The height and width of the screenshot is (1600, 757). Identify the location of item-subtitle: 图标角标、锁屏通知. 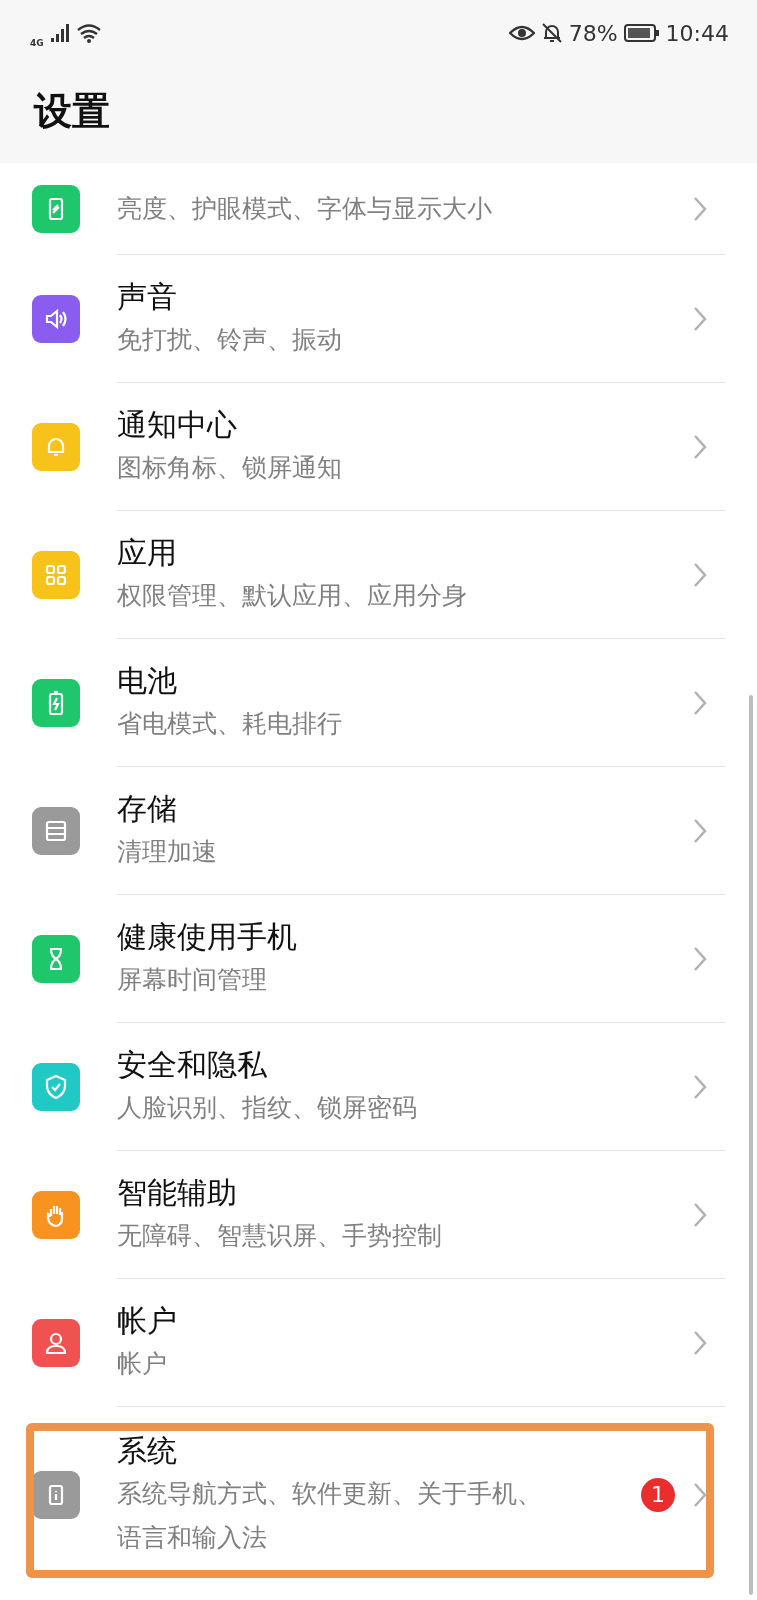
(230, 467).